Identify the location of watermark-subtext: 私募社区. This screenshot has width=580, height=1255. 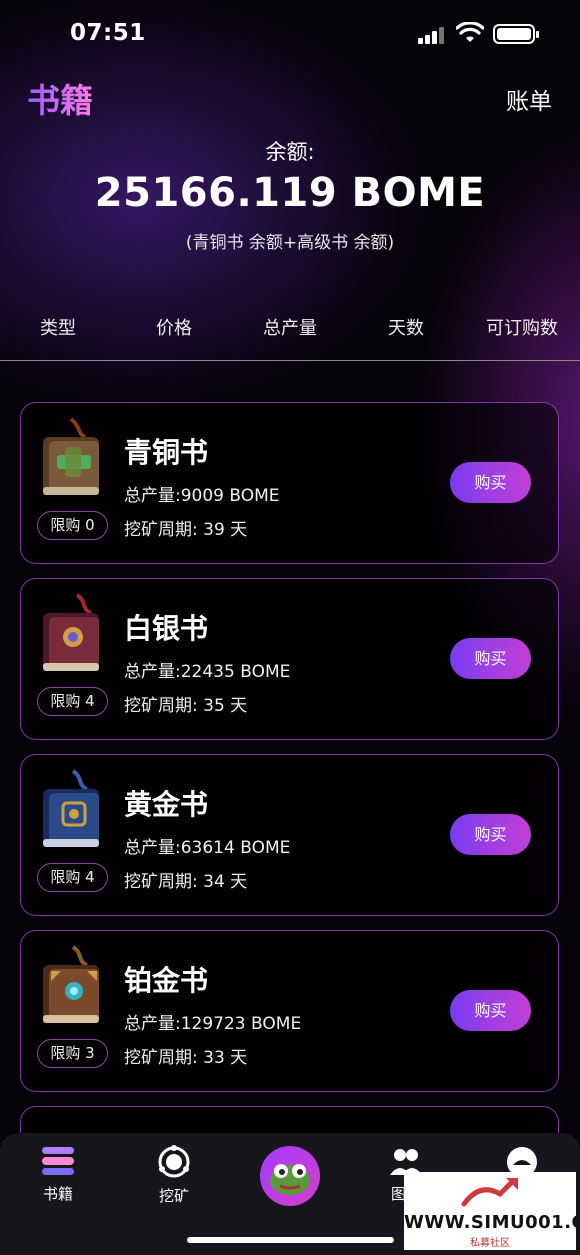
(490, 1243).